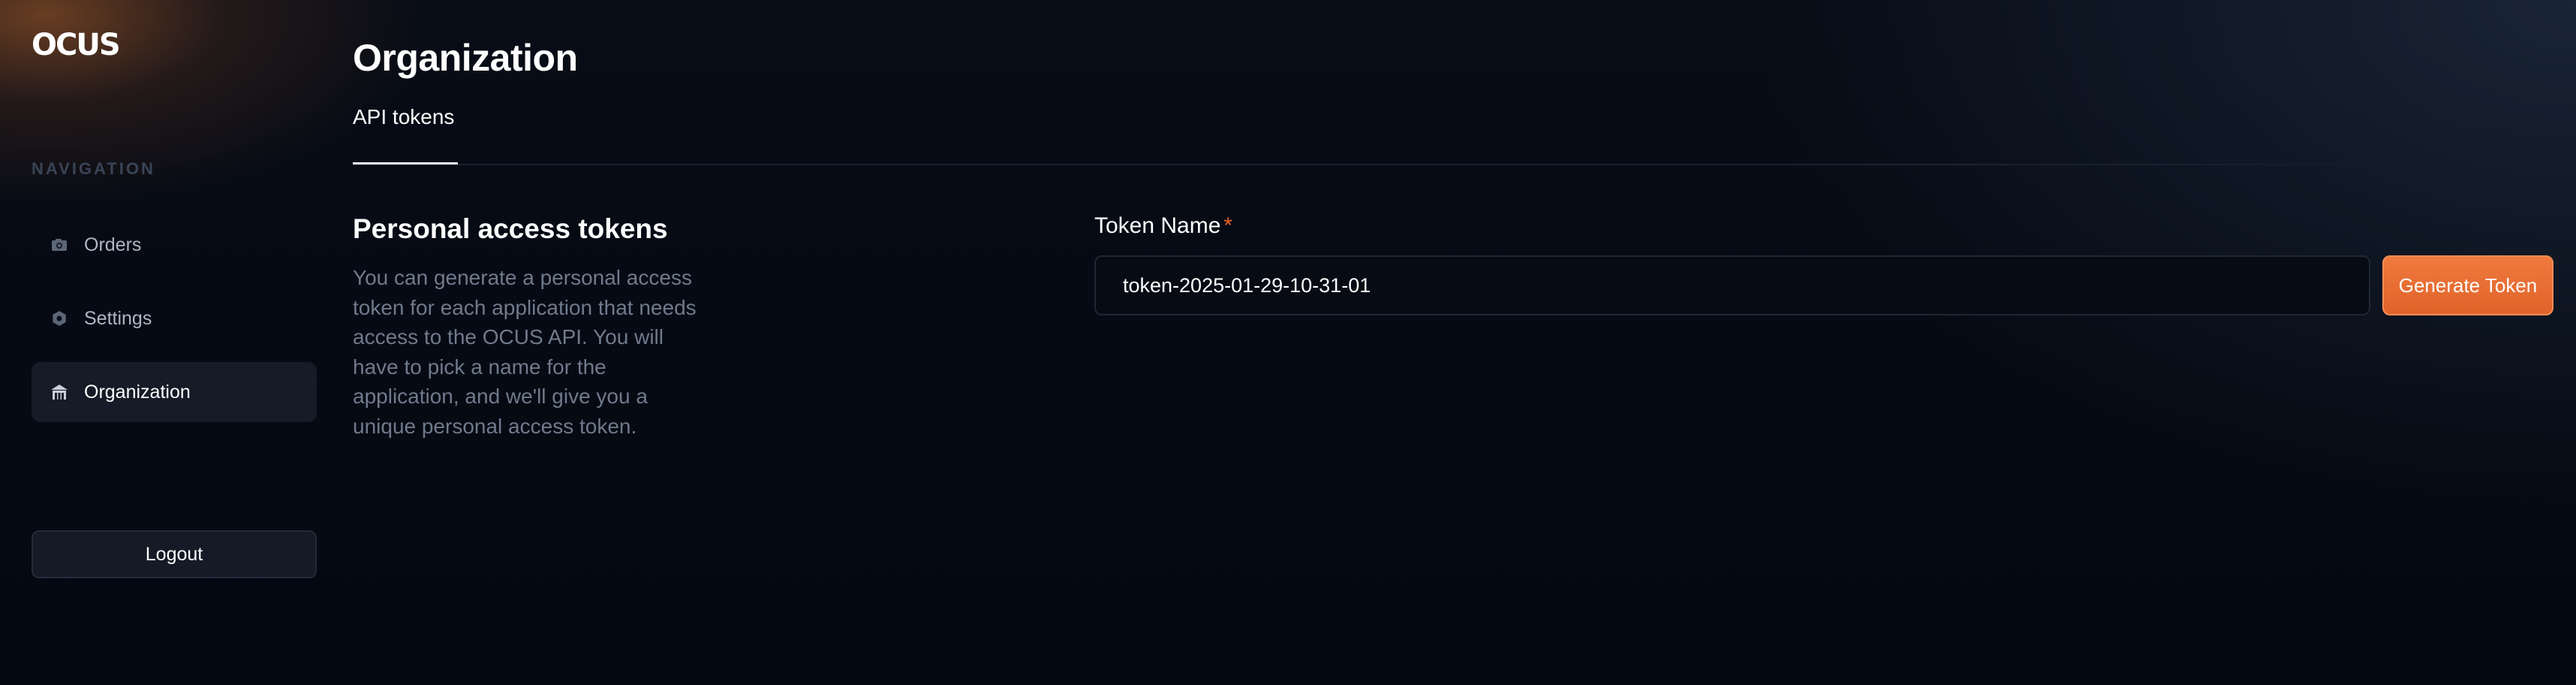 The height and width of the screenshot is (685, 2576). I want to click on logout-button: Logout, so click(174, 554).